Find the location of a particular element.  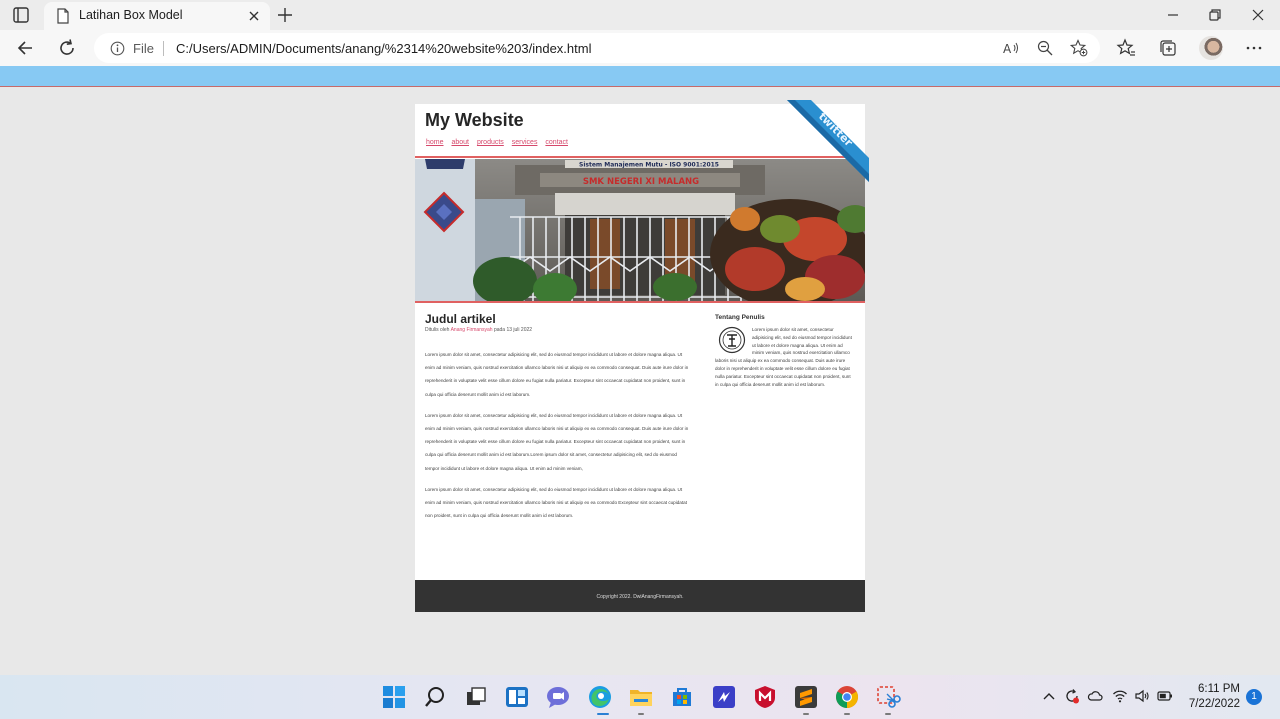

site-footer: Copyright 2022. DwiAnangFirmansyah. is located at coordinates (640, 596).